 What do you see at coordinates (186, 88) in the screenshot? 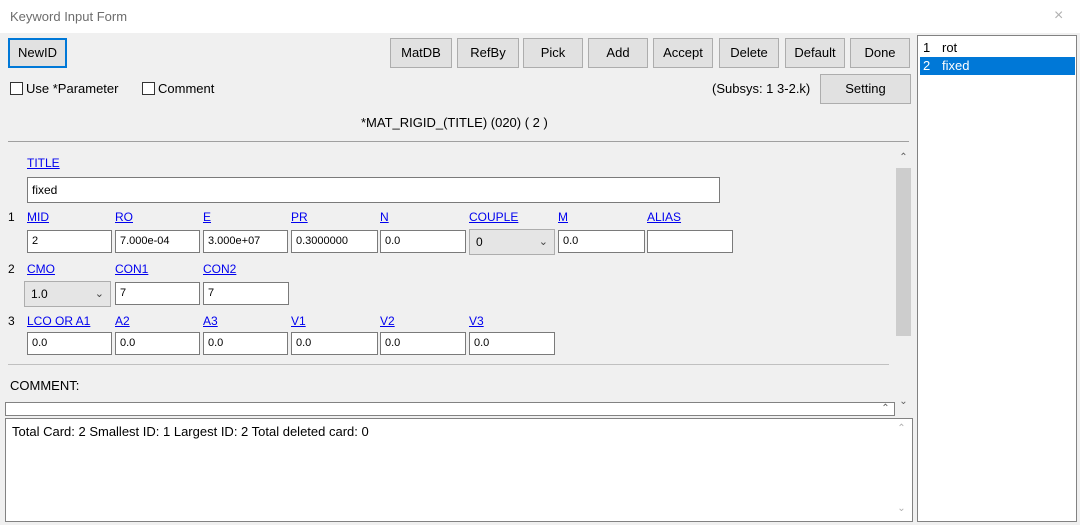
I see `comment-label: Comment` at bounding box center [186, 88].